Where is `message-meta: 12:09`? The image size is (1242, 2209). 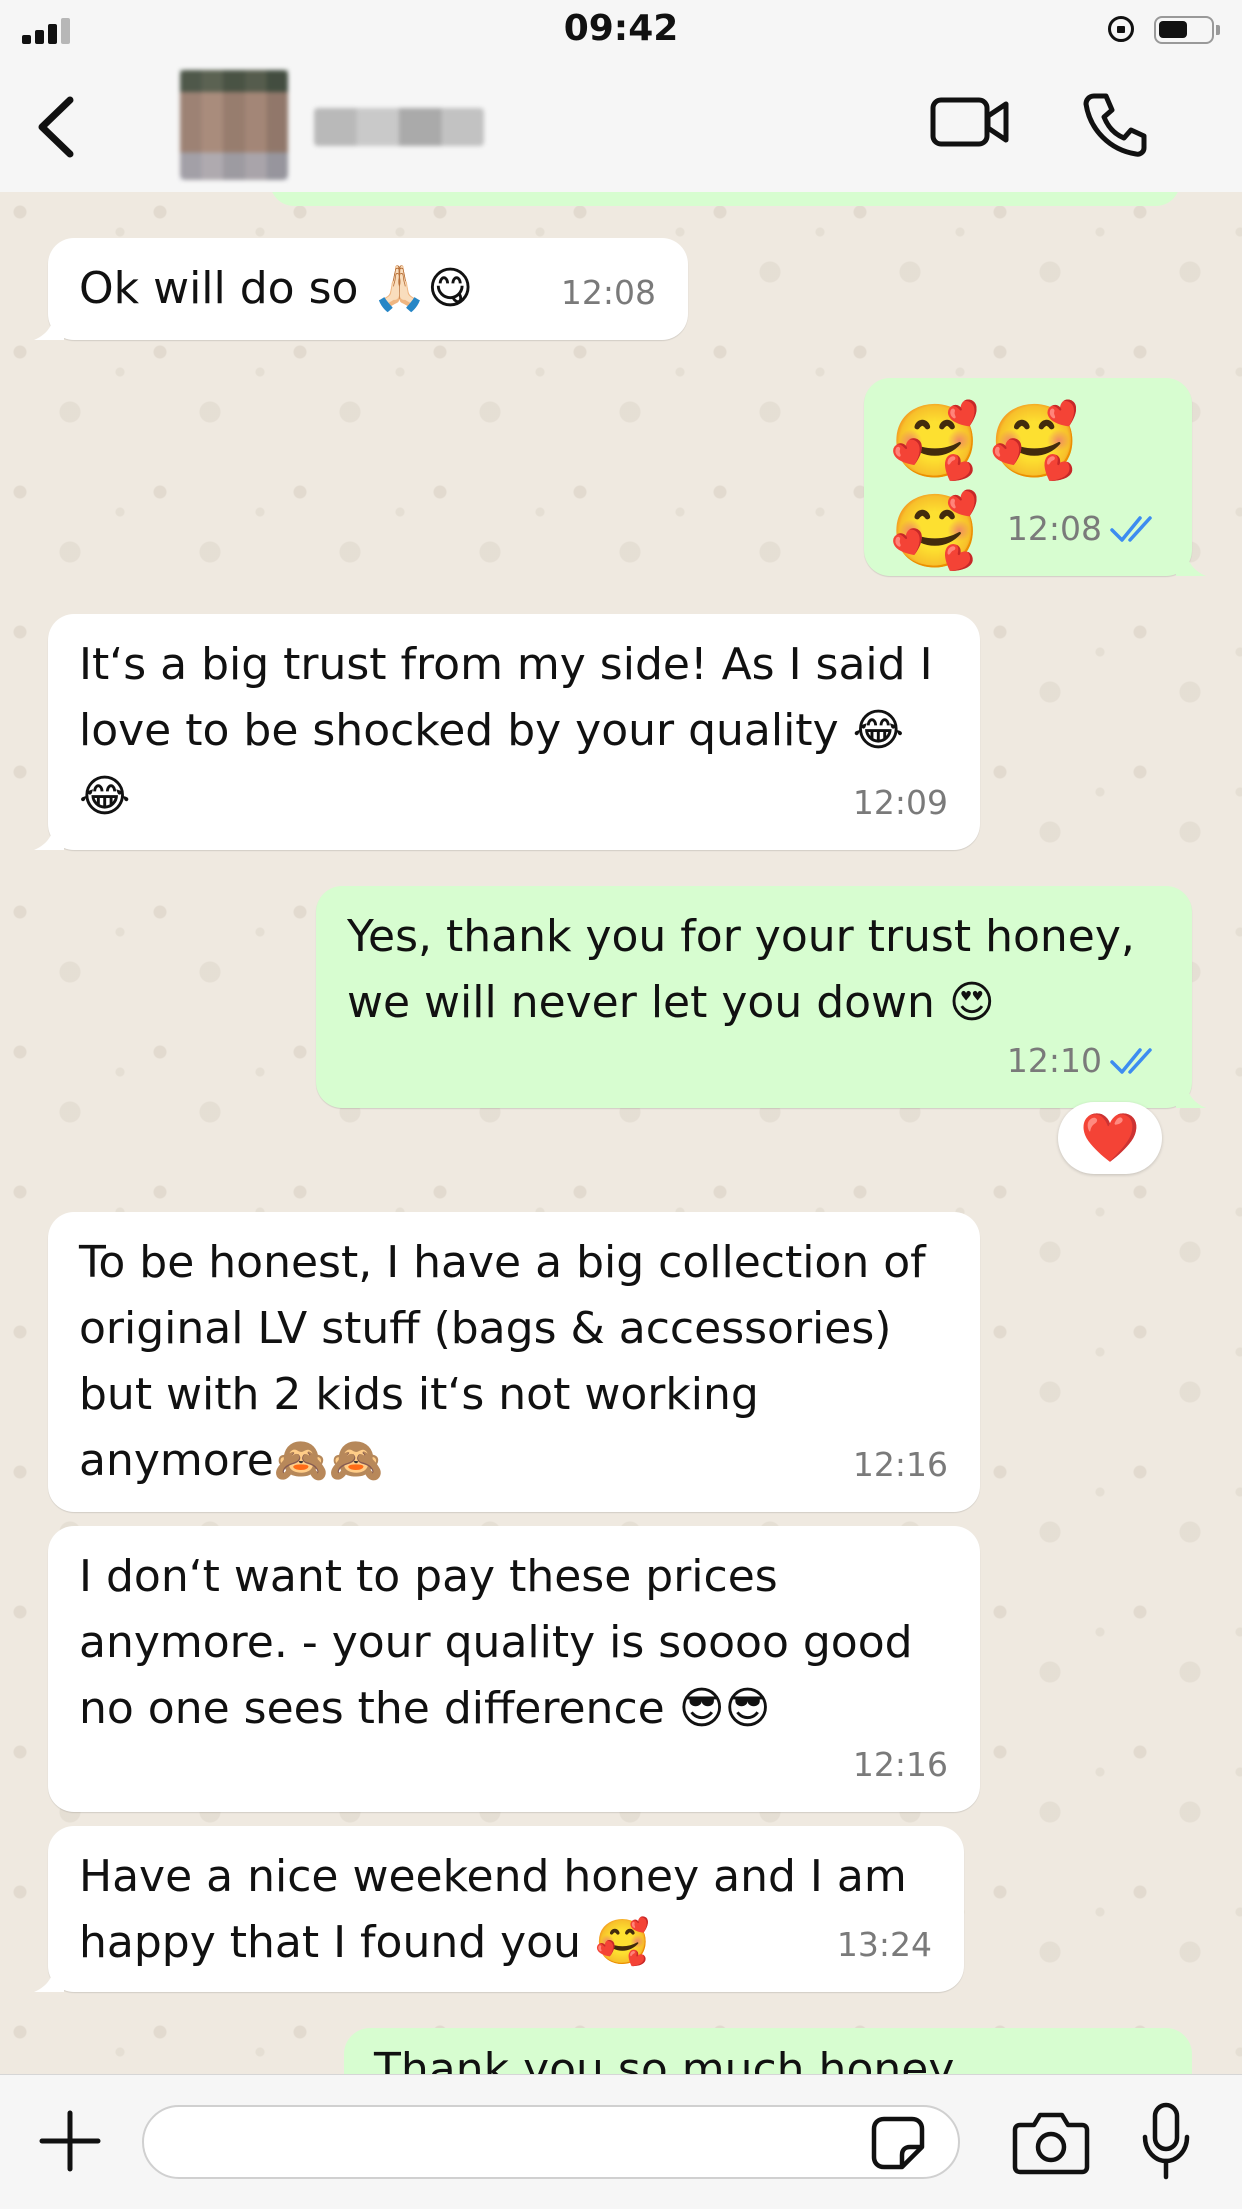 message-meta: 12:09 is located at coordinates (900, 803).